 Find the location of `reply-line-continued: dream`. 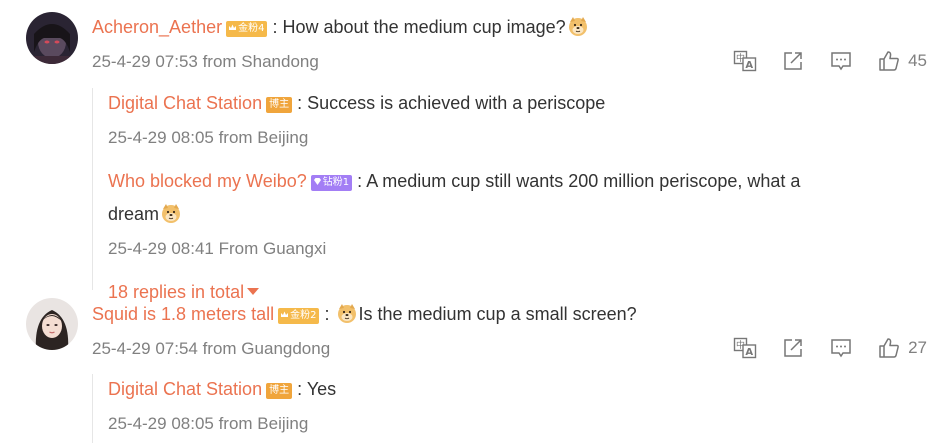

reply-line-continued: dream is located at coordinates (145, 214).